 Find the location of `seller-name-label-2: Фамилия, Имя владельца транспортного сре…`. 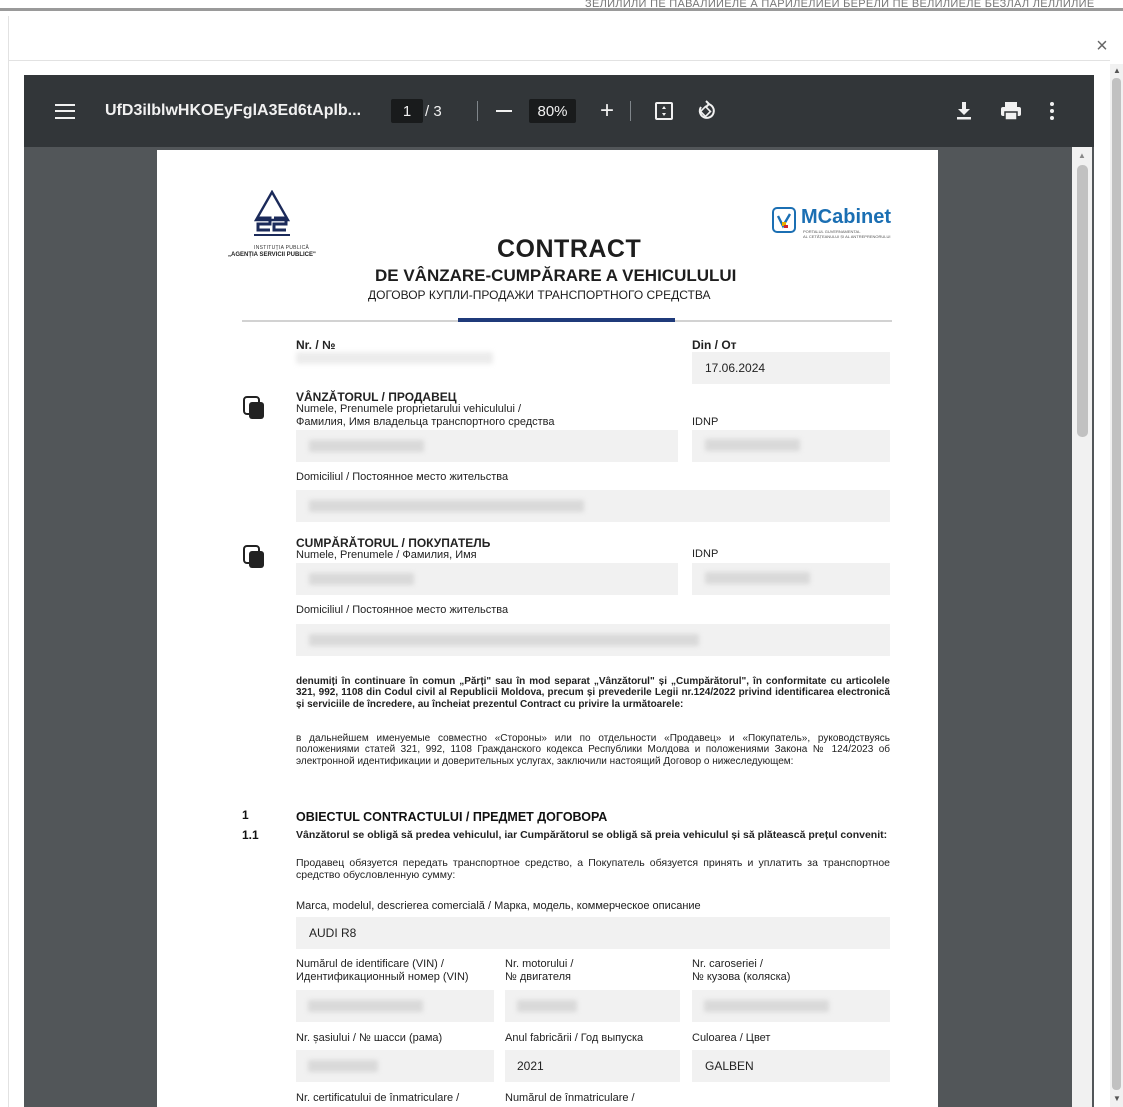

seller-name-label-2: Фамилия, Имя владельца транспортного сре… is located at coordinates (425, 422).